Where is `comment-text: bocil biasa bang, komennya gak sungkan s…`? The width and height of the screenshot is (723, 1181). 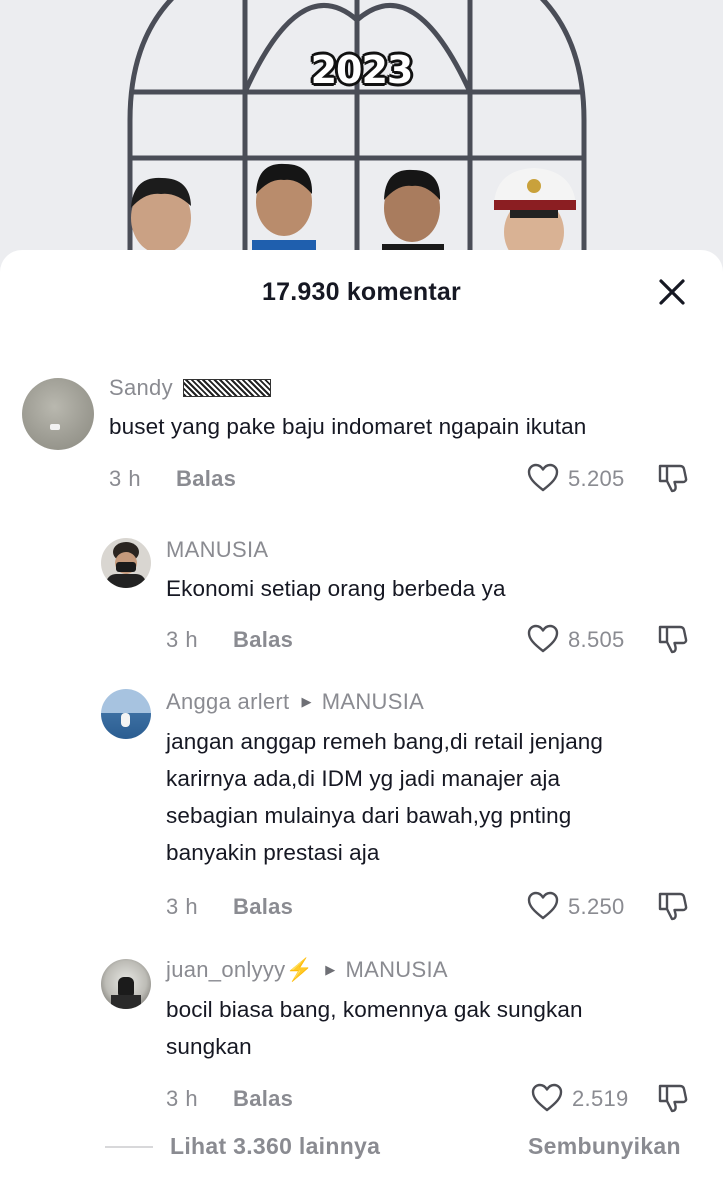 comment-text: bocil biasa bang, komennya gak sungkan s… is located at coordinates (374, 1028).